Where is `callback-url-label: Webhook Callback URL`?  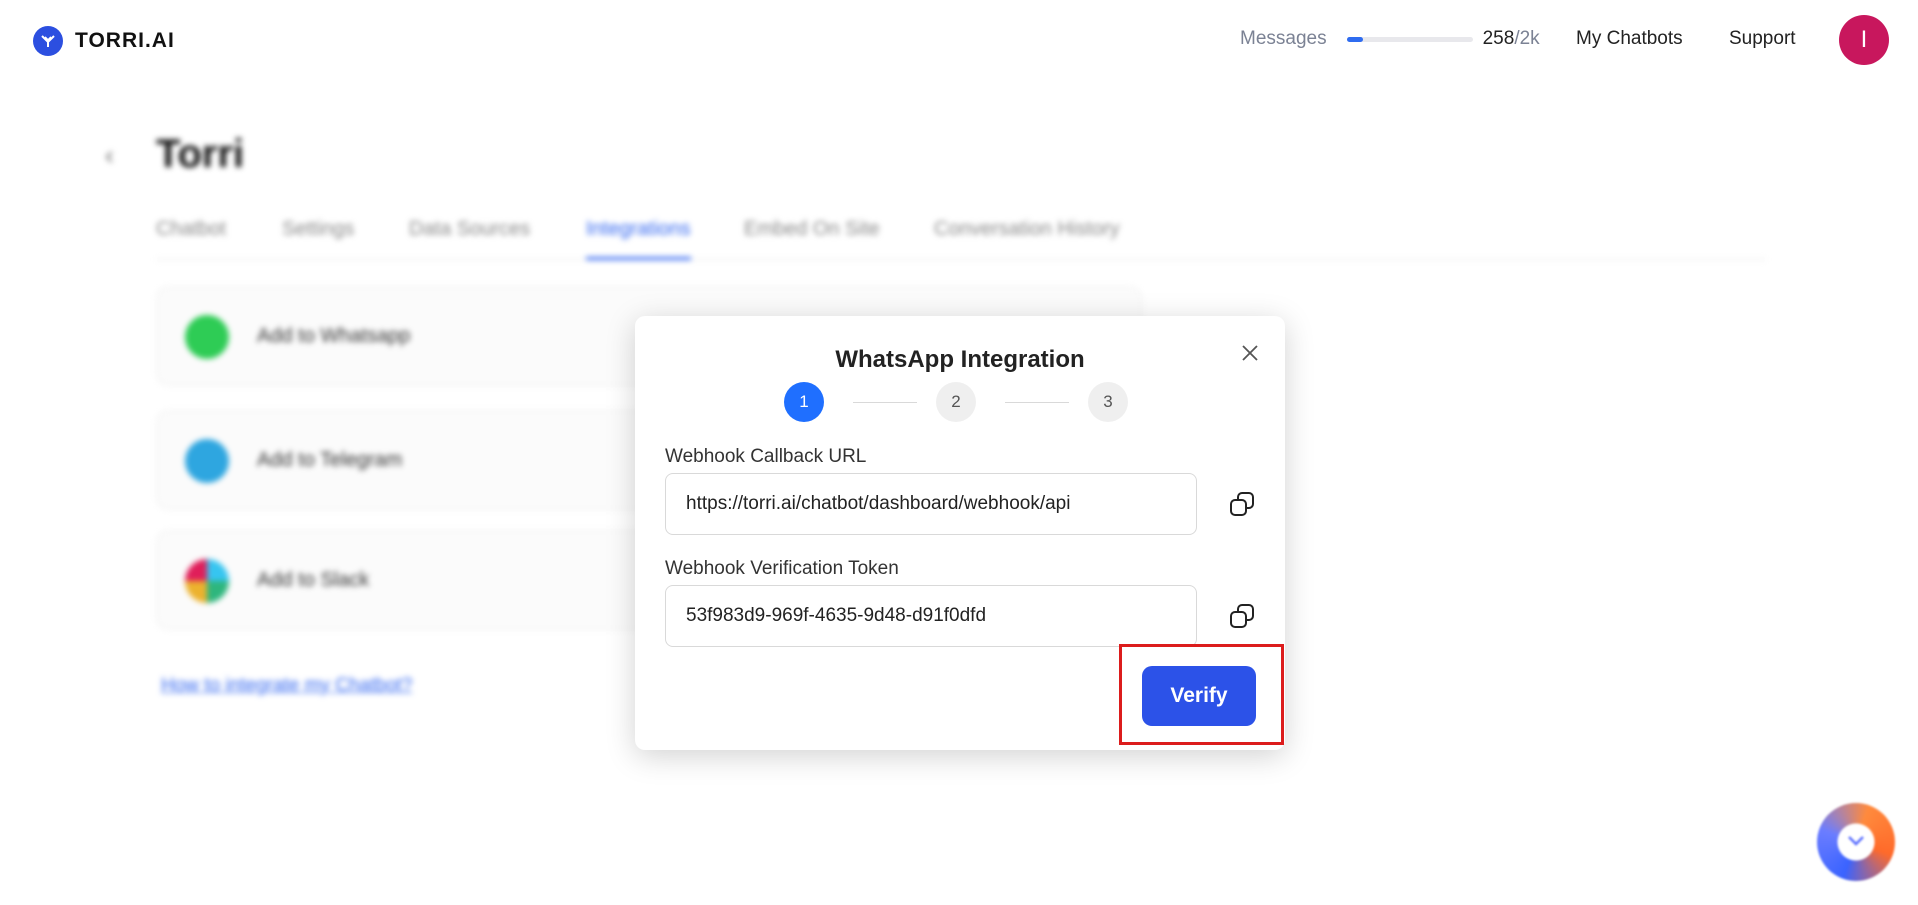
callback-url-label: Webhook Callback URL is located at coordinates (766, 456).